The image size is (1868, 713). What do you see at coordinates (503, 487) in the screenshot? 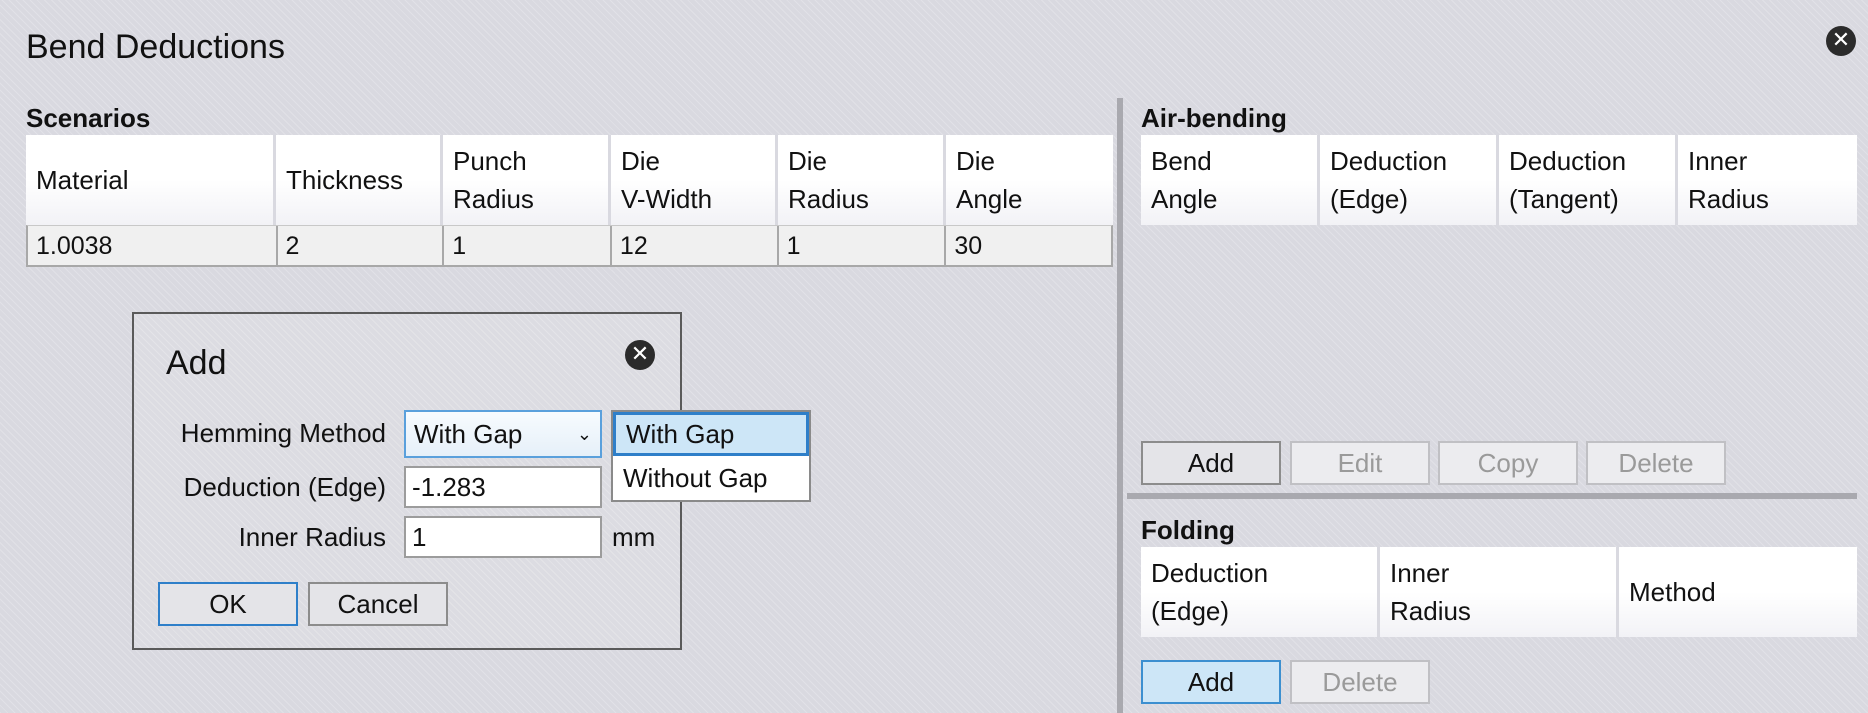
I see `deduction-edge-input: -1.283` at bounding box center [503, 487].